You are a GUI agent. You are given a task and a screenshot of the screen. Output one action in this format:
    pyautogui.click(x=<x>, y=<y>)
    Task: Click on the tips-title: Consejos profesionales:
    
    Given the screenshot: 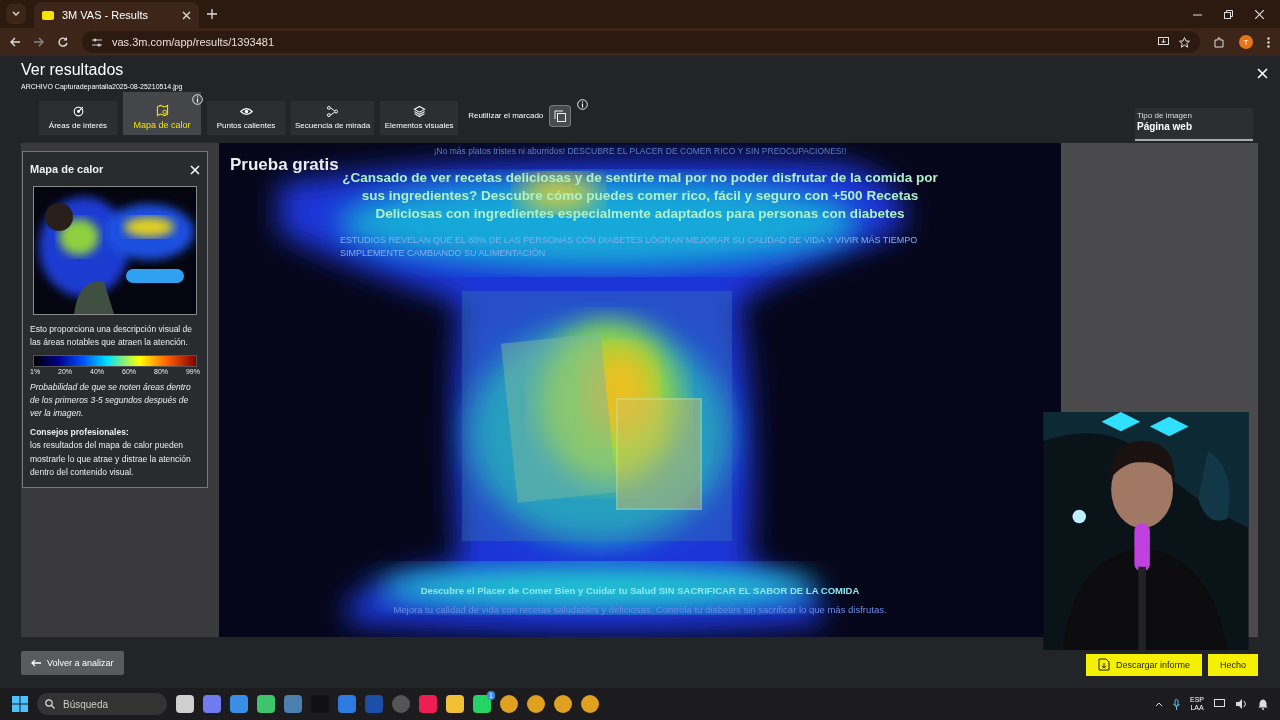 What is the action you would take?
    pyautogui.click(x=80, y=433)
    